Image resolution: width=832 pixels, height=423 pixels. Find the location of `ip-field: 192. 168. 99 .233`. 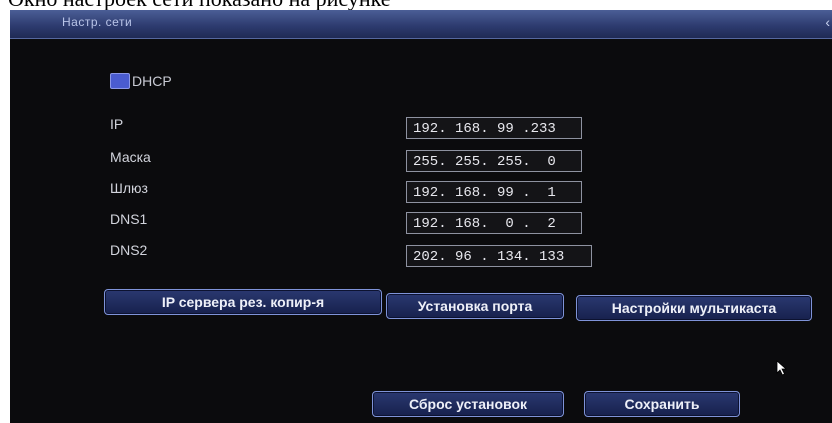

ip-field: 192. 168. 99 .233 is located at coordinates (494, 128).